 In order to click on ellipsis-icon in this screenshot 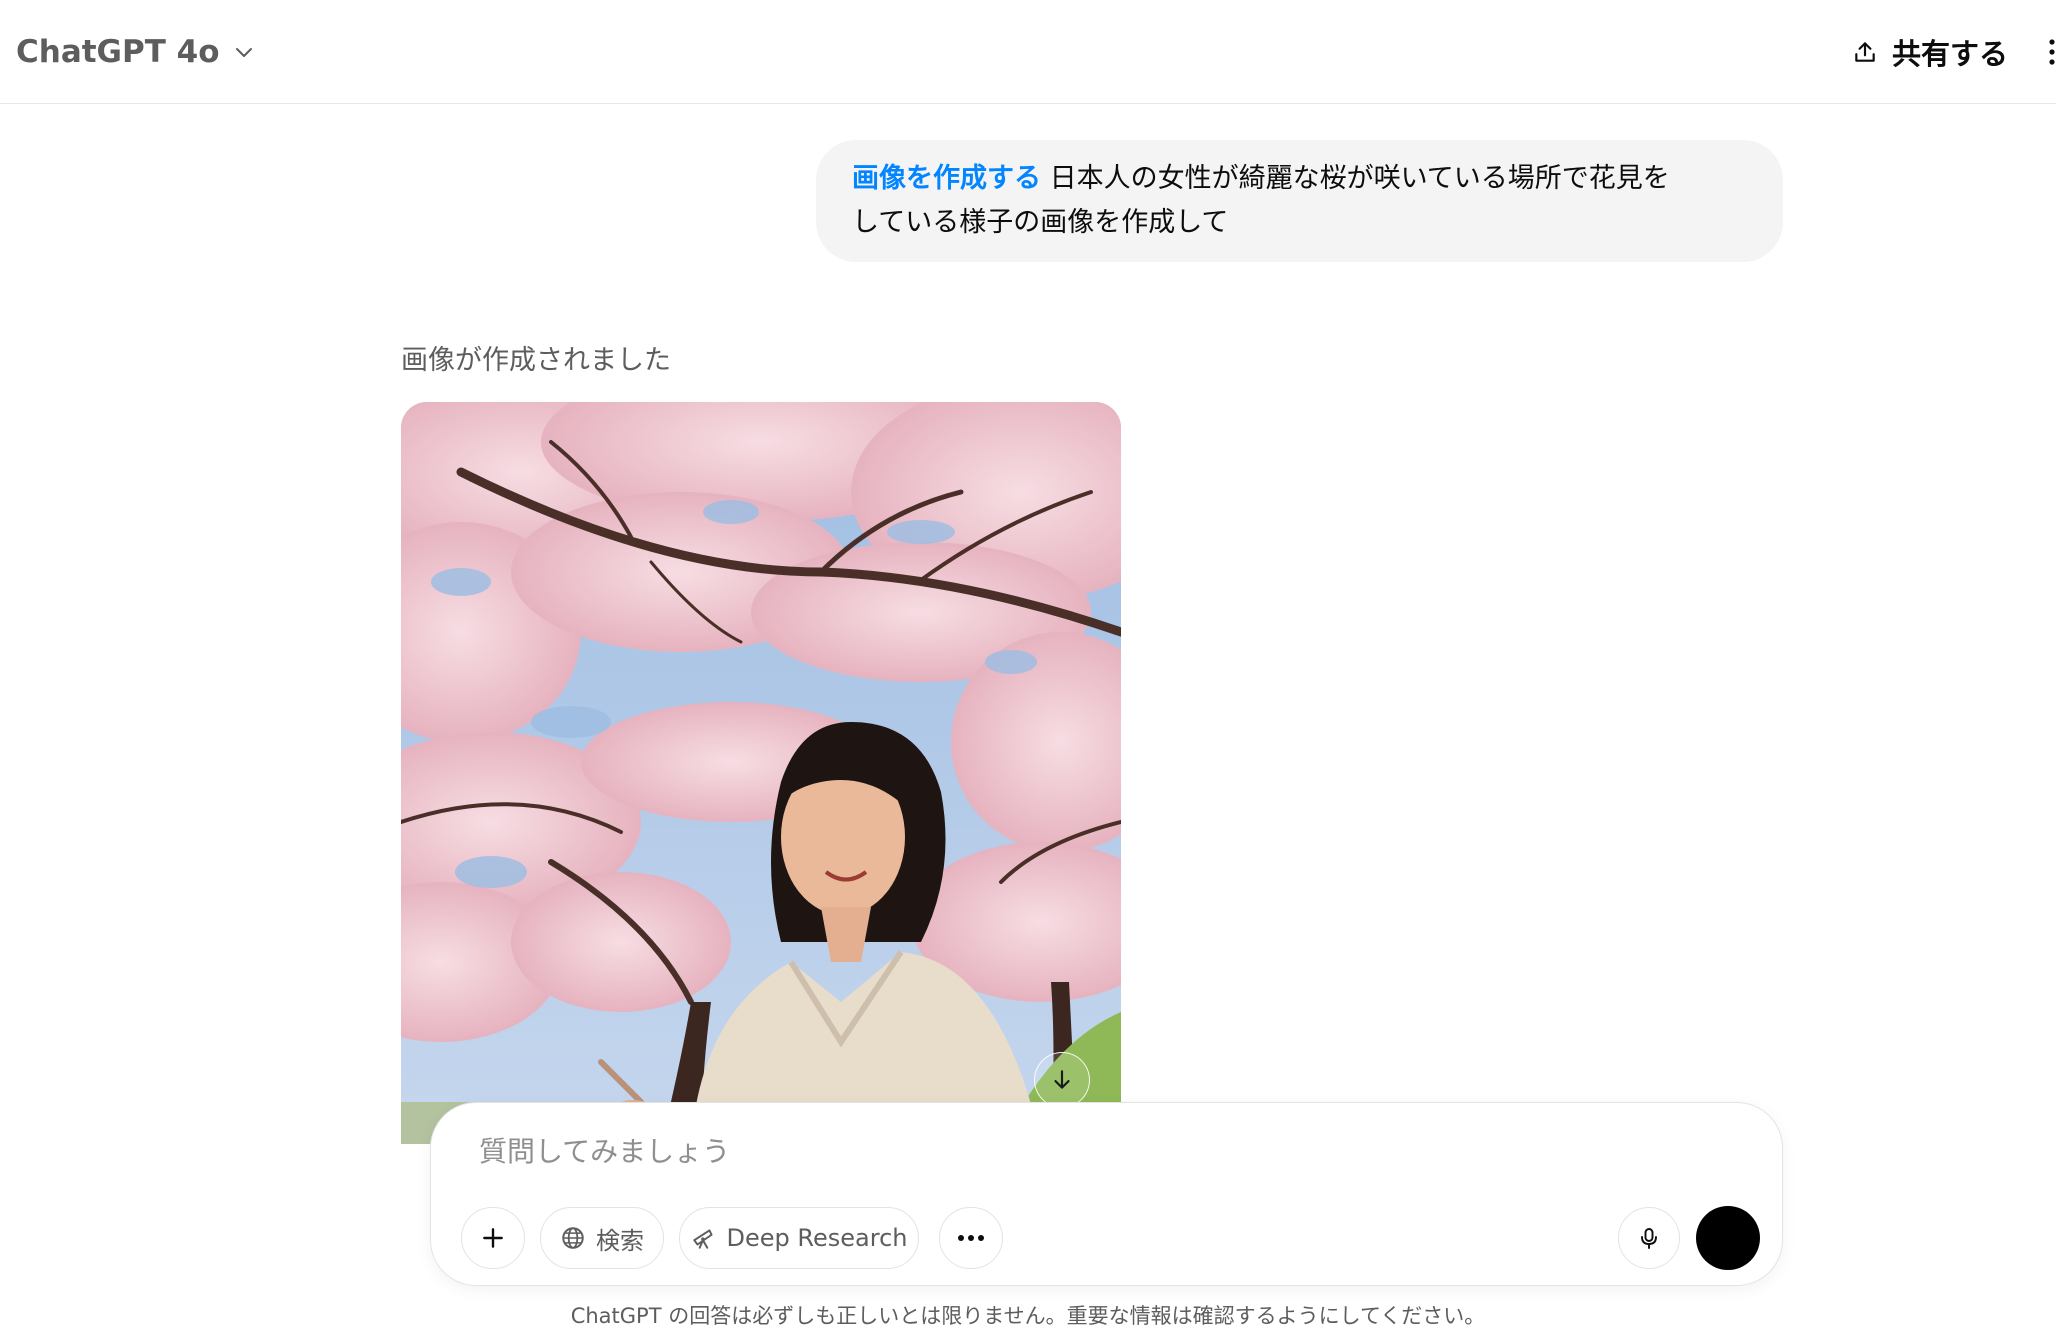, I will do `click(971, 1238)`.